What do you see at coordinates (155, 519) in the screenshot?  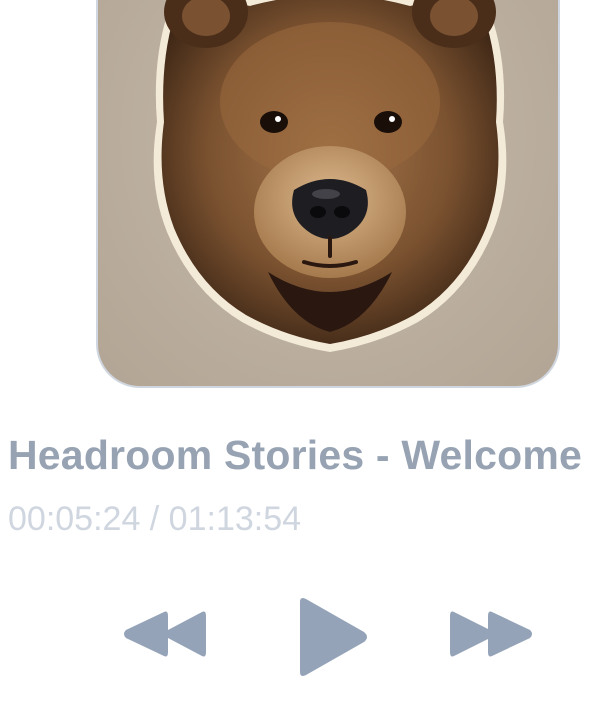 I see `playback-time: 00:05:24 / 01:13:54` at bounding box center [155, 519].